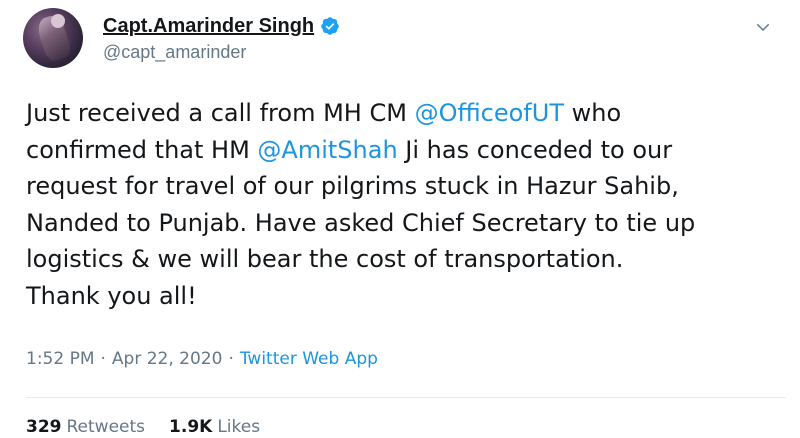  I want to click on divider, so click(406, 397).